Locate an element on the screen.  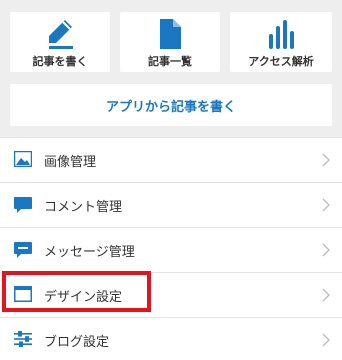
image-icon is located at coordinates (23, 160).